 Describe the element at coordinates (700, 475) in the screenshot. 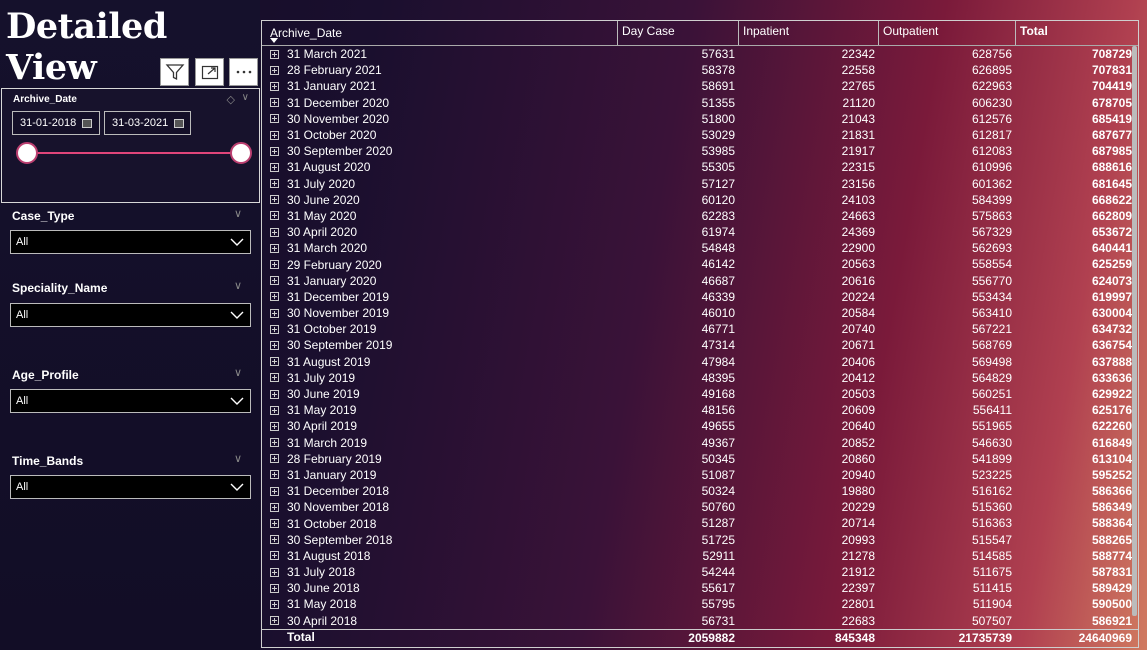

I see `table-row: 31 January 2019 51087 20940 523225 595252` at that location.